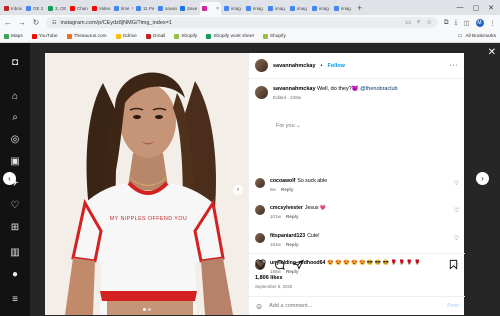 The image size is (500, 316). I want to click on comment-username: cocoawolf, so click(282, 181).